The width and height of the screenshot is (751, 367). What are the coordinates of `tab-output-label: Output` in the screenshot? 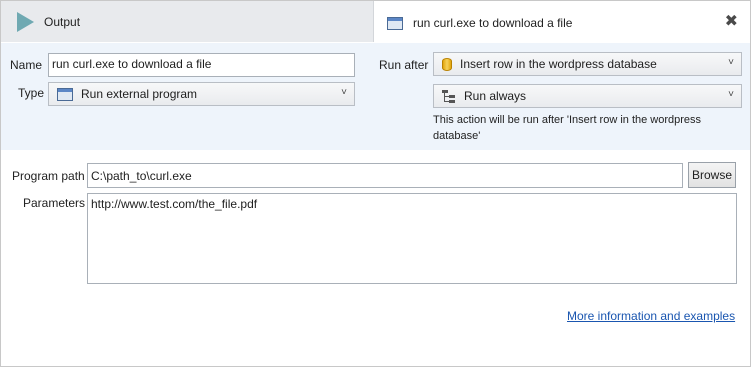 It's located at (62, 21).